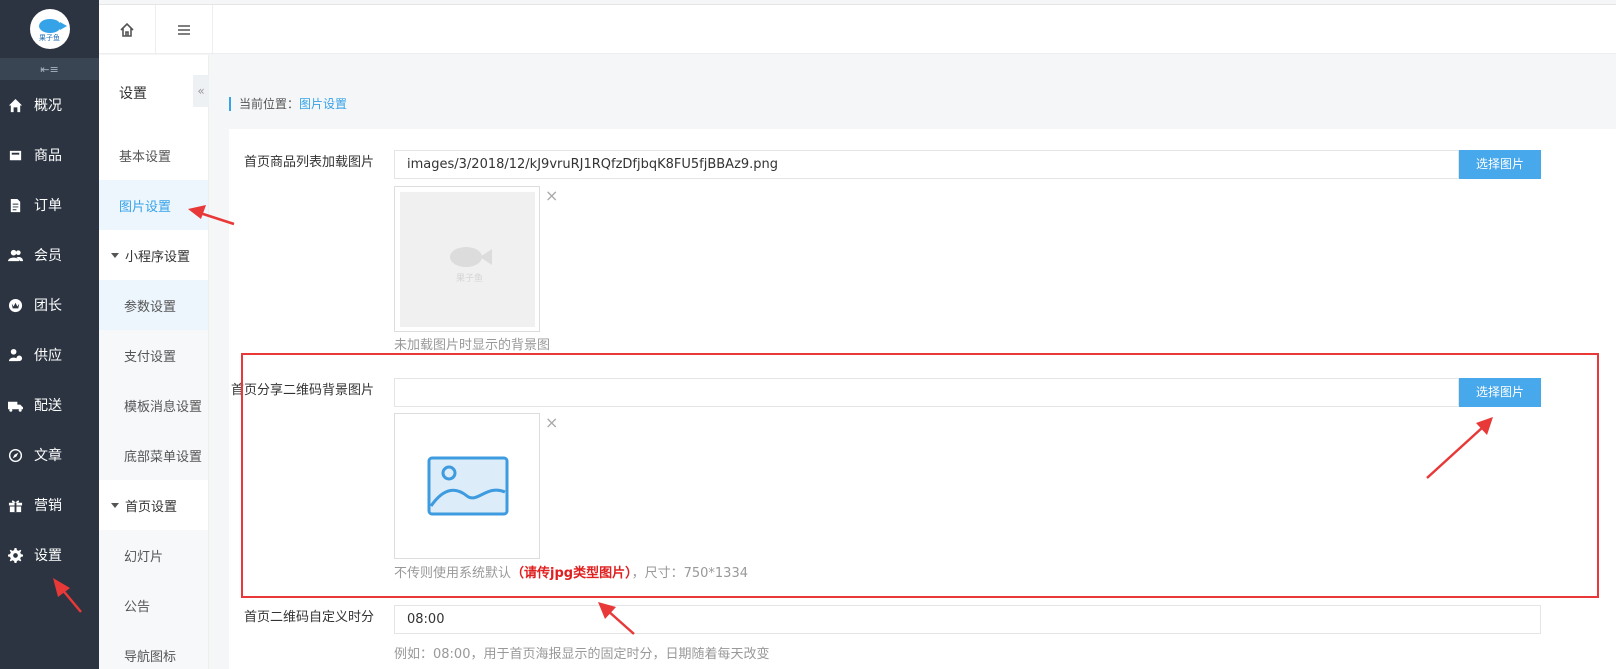  I want to click on arrow-to-select-button-icon, so click(1459, 448).